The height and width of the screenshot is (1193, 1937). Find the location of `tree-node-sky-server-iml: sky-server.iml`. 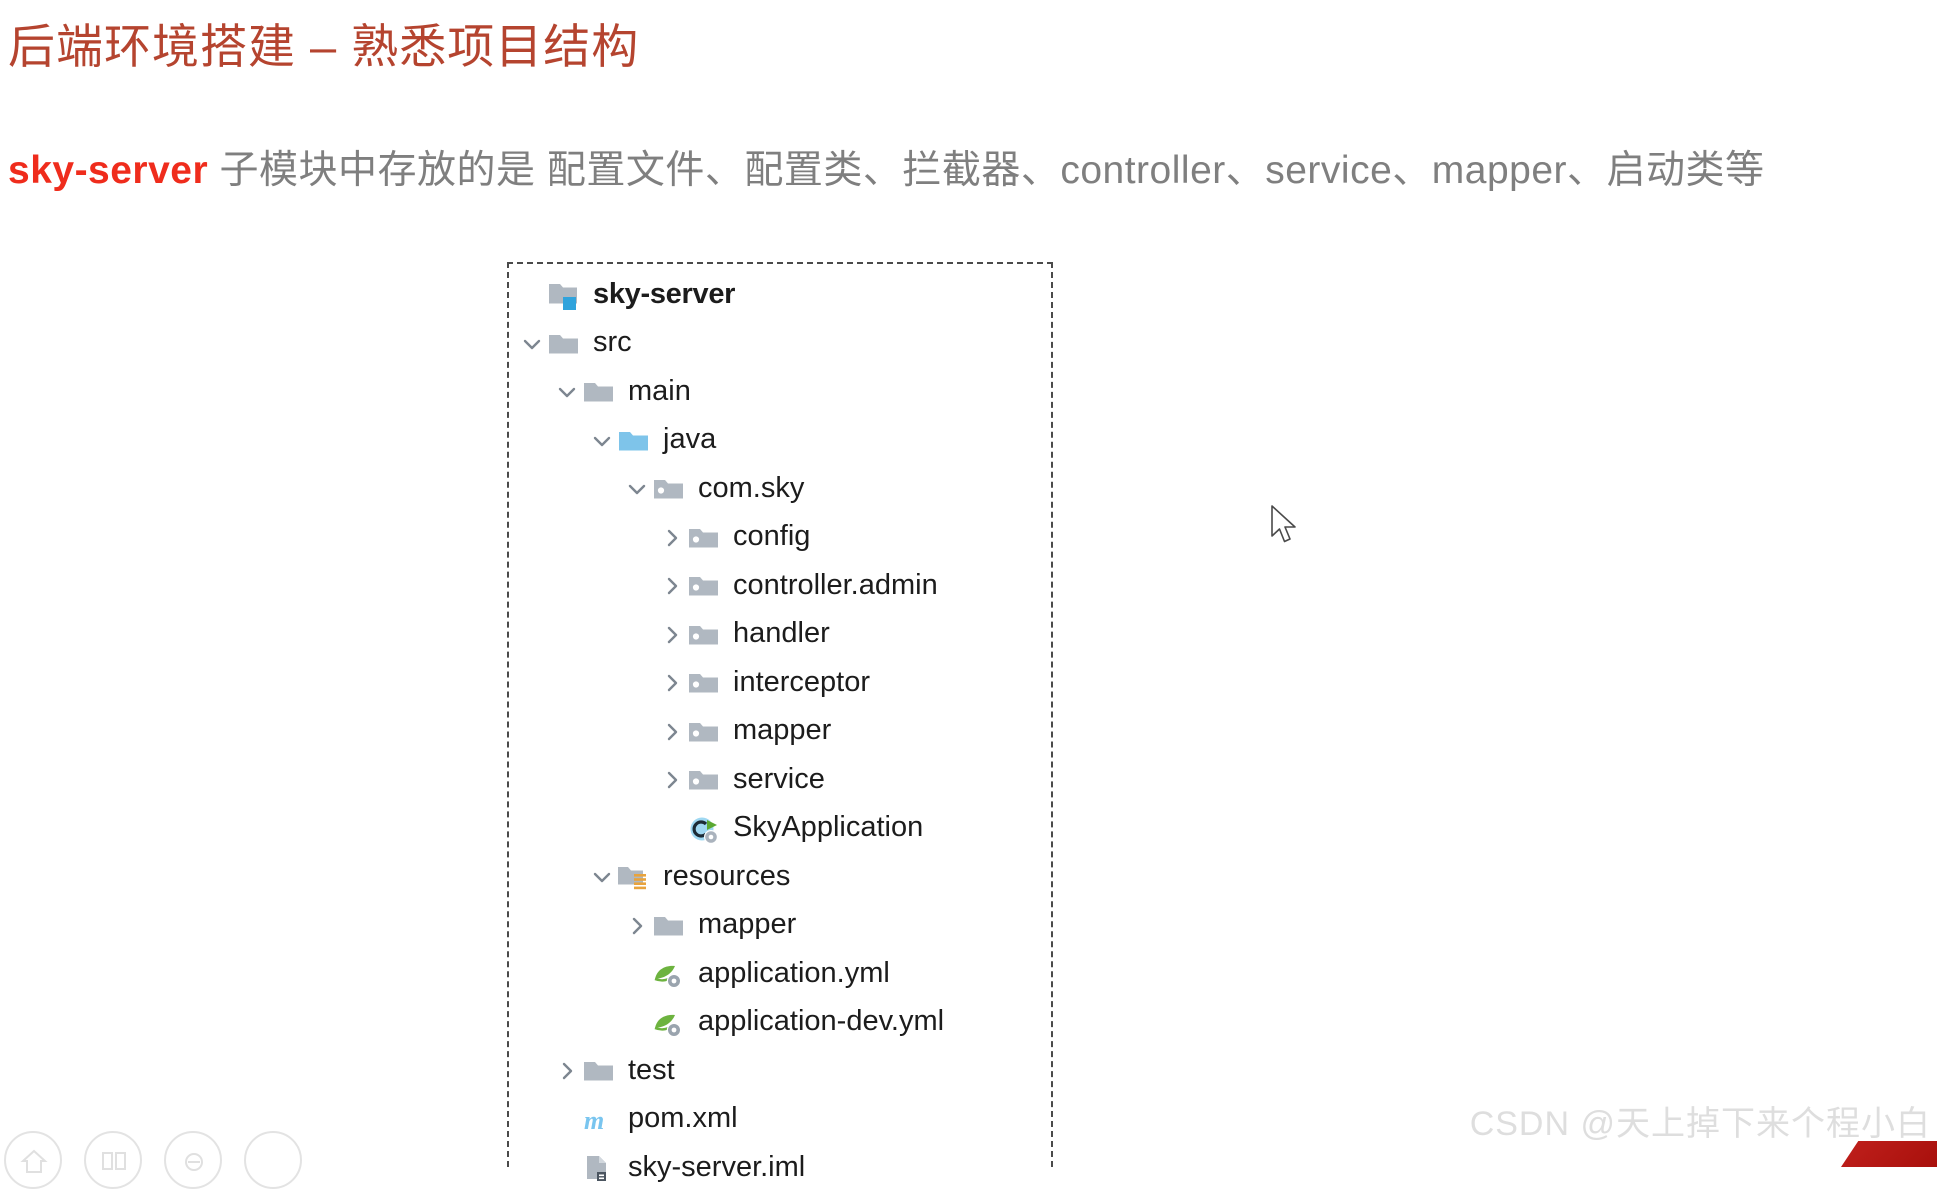

tree-node-sky-server-iml: sky-server.iml is located at coordinates (780, 1168).